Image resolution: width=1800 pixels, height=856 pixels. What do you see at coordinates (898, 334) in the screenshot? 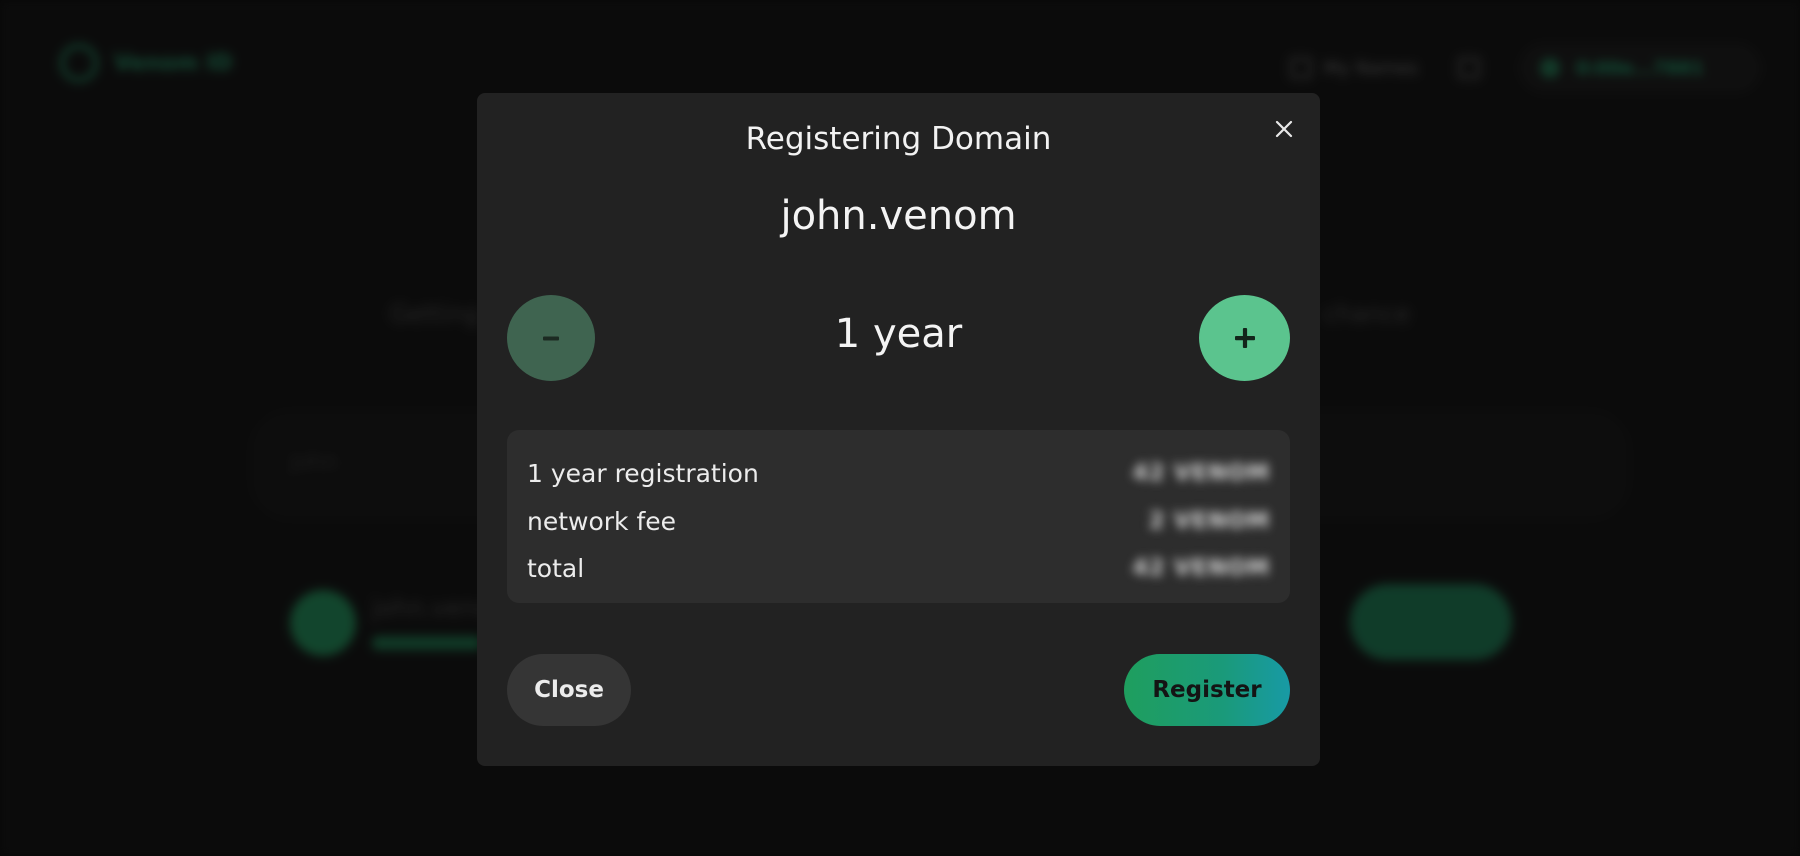
I see `duration-value: 1 year` at bounding box center [898, 334].